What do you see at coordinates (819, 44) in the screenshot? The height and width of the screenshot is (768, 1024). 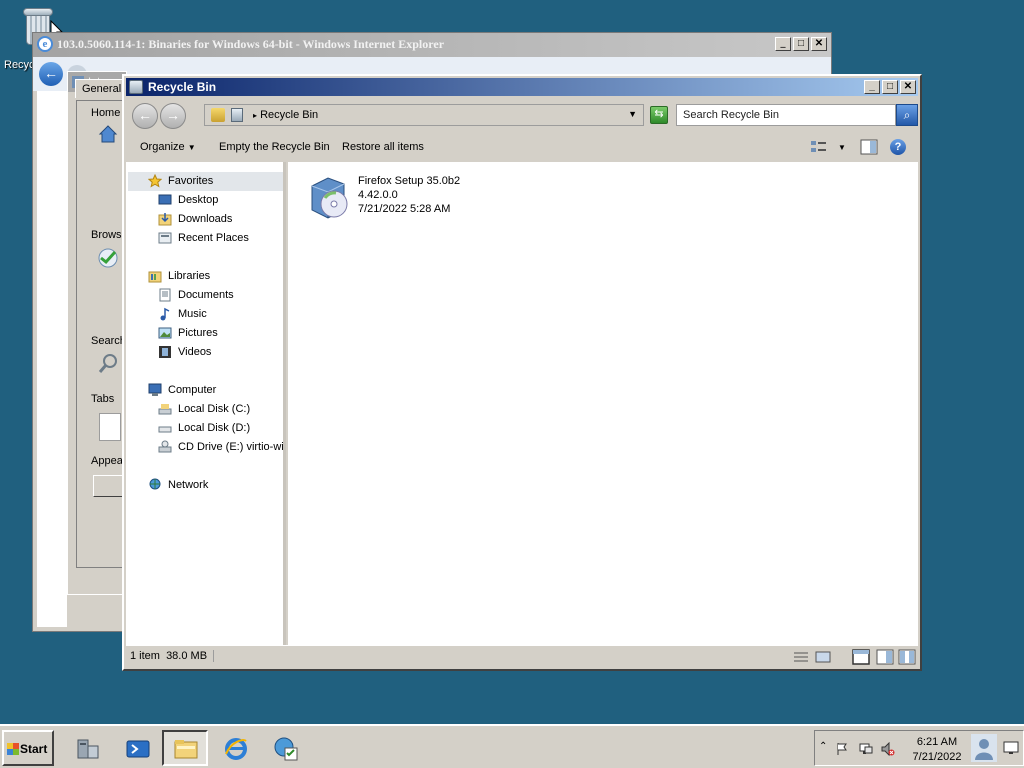 I see `ie-close-button: ✕` at bounding box center [819, 44].